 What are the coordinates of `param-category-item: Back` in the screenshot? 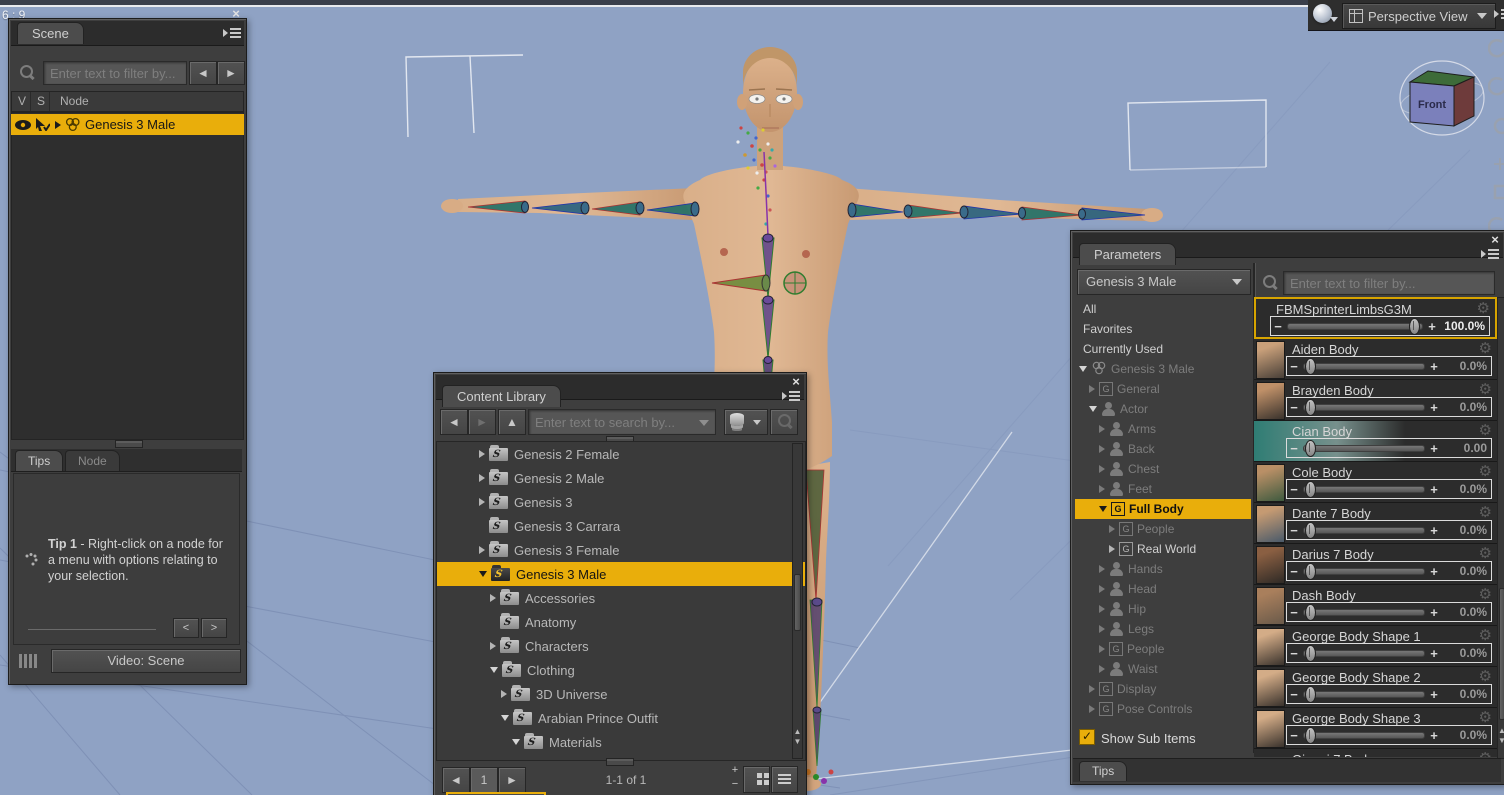 It's located at (1163, 449).